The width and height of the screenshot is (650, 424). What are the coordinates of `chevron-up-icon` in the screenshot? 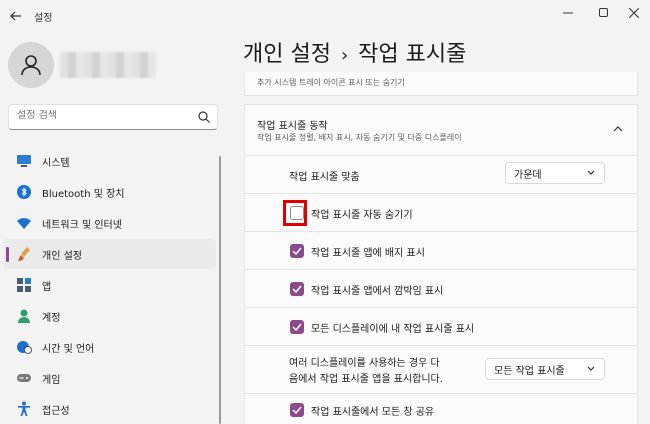 It's located at (618, 129).